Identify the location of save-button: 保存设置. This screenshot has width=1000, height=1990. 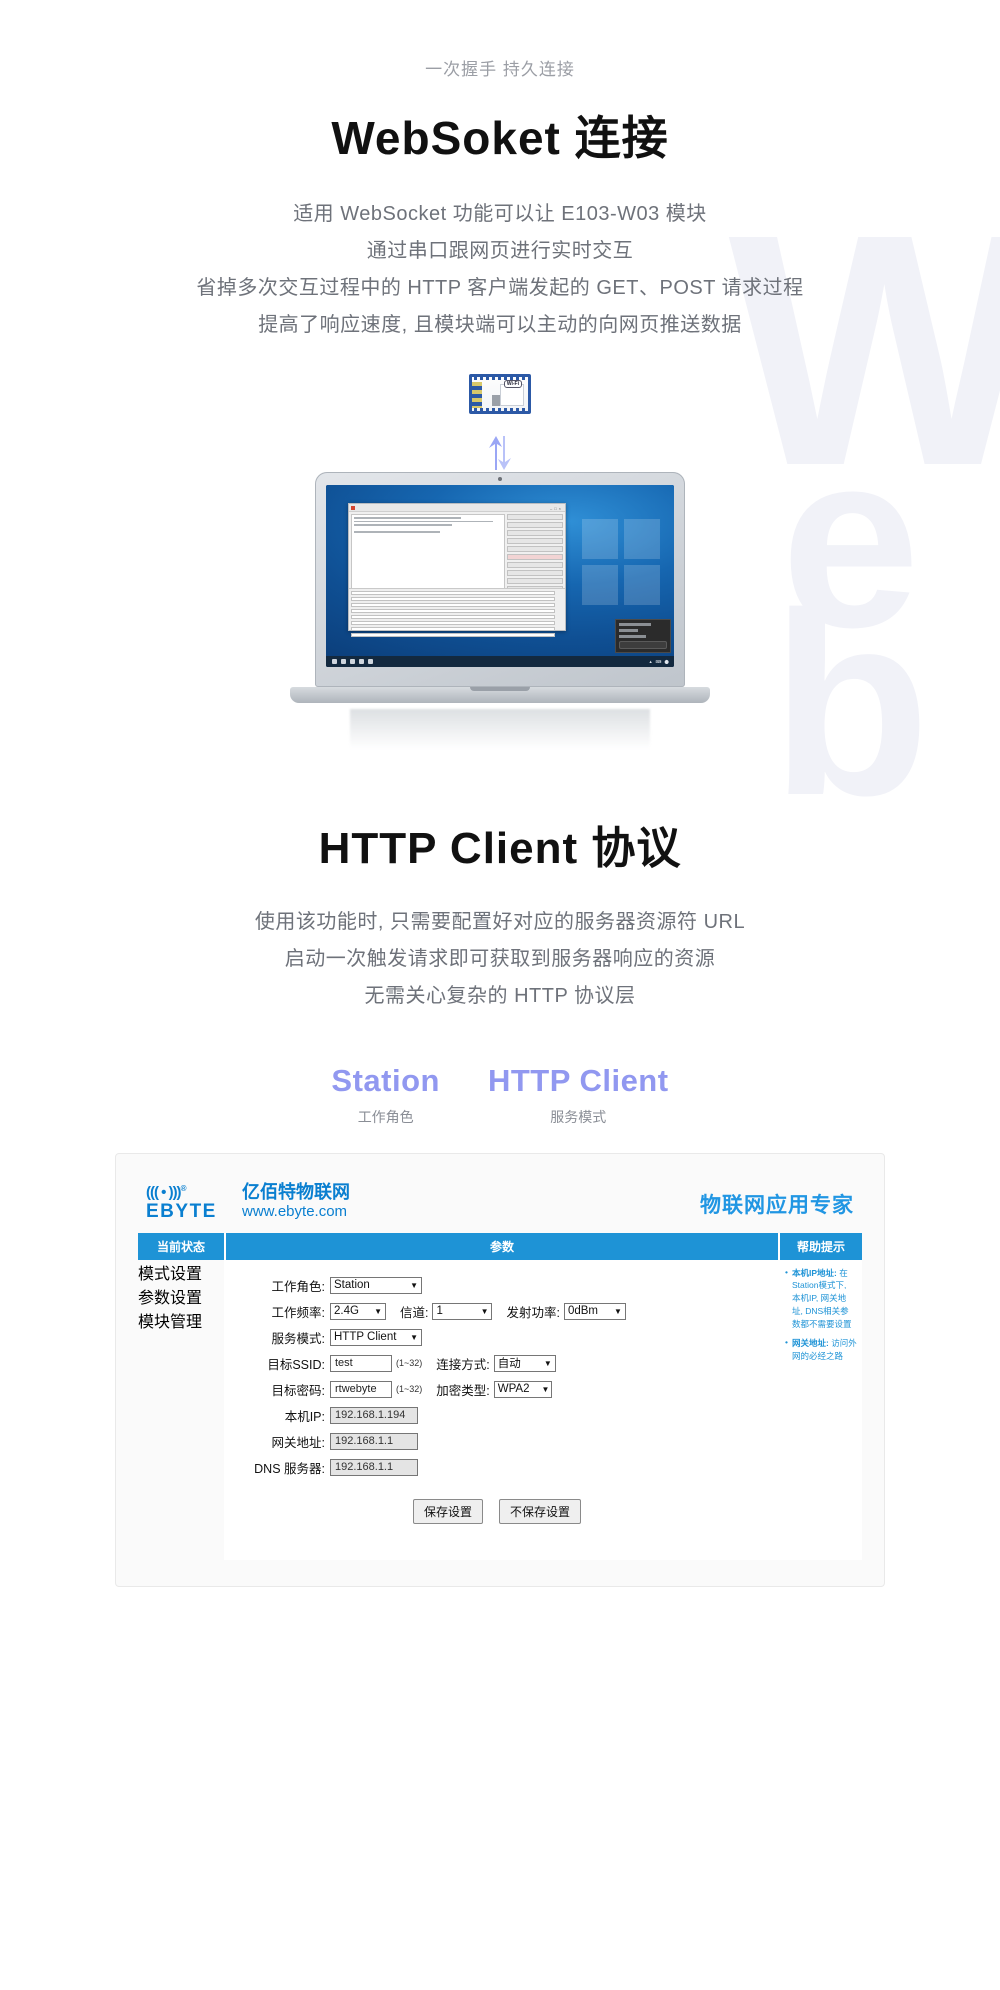
(447, 1511).